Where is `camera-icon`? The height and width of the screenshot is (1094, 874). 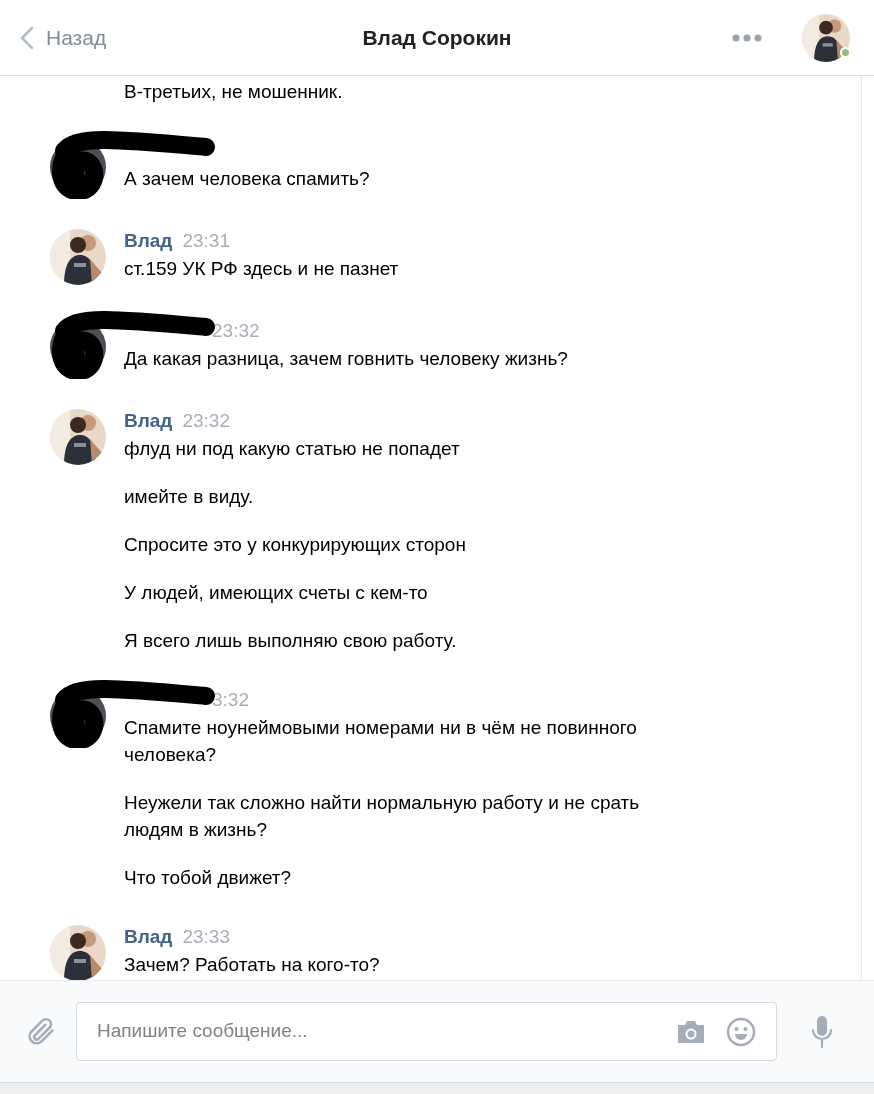
camera-icon is located at coordinates (691, 1031).